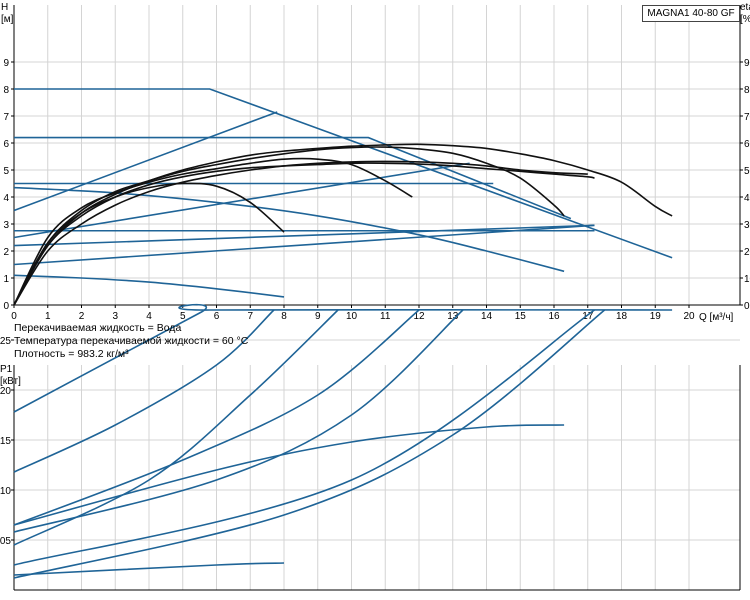 The height and width of the screenshot is (600, 750). What do you see at coordinates (318, 316) in the screenshot?
I see `x-tick-label: 9` at bounding box center [318, 316].